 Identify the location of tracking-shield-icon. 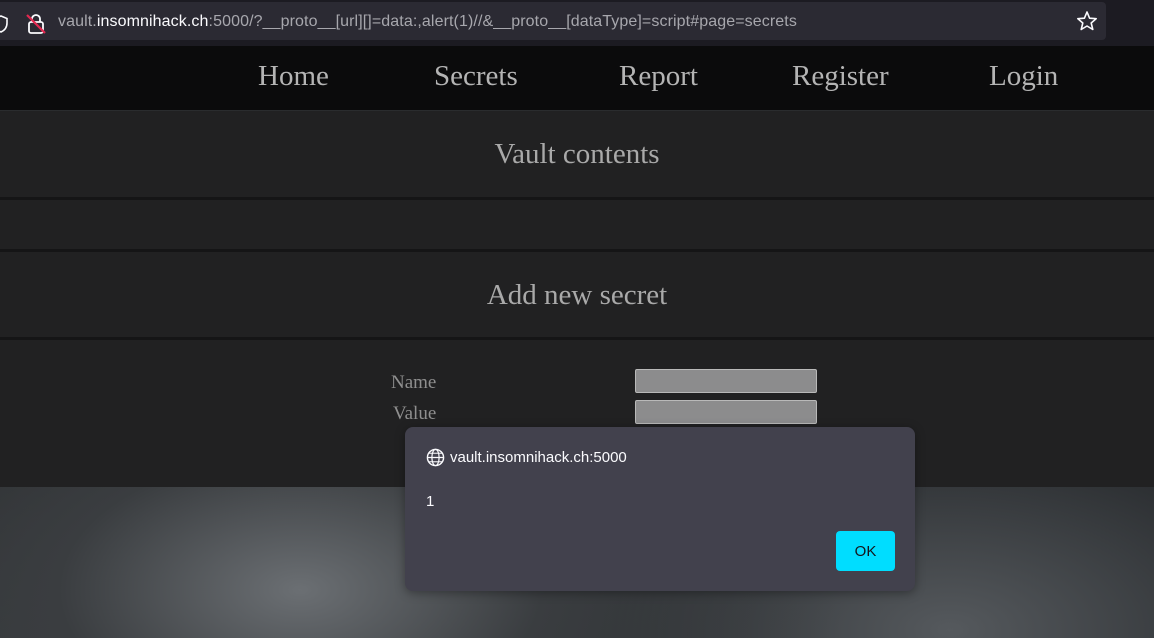
(4, 26).